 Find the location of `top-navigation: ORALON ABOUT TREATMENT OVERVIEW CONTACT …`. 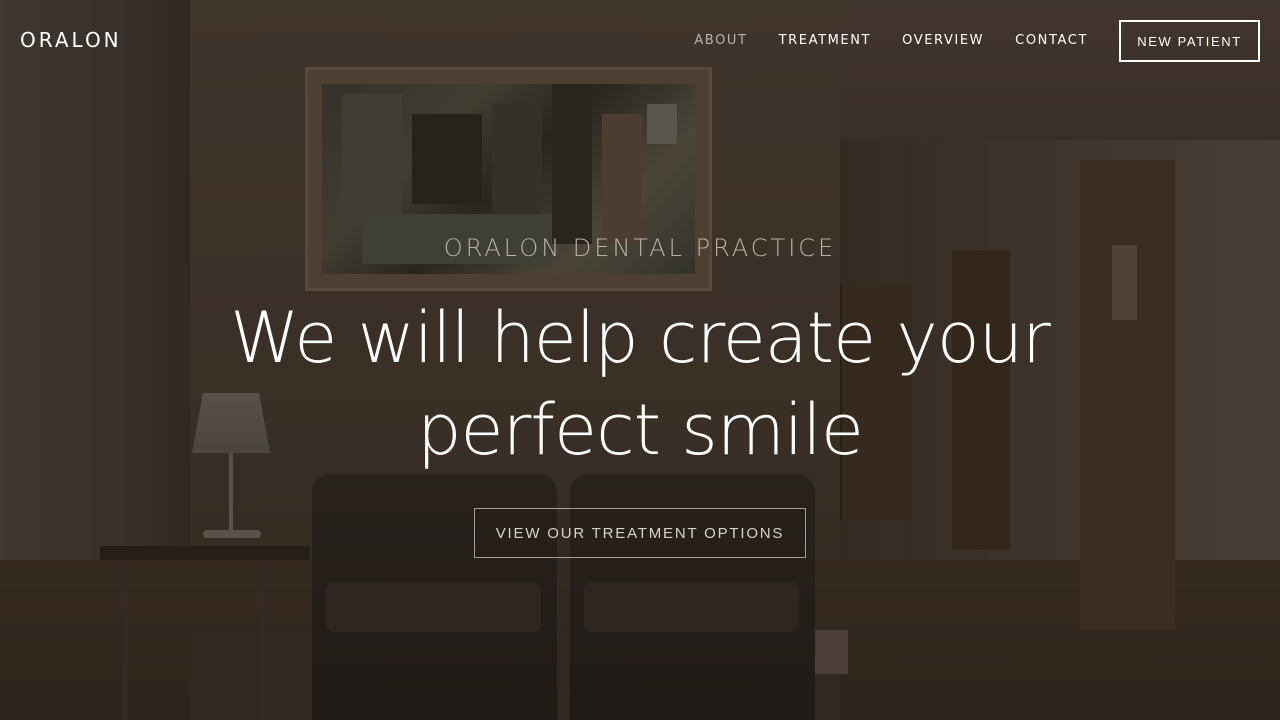

top-navigation: ORALON ABOUT TREATMENT OVERVIEW CONTACT … is located at coordinates (640, 41).